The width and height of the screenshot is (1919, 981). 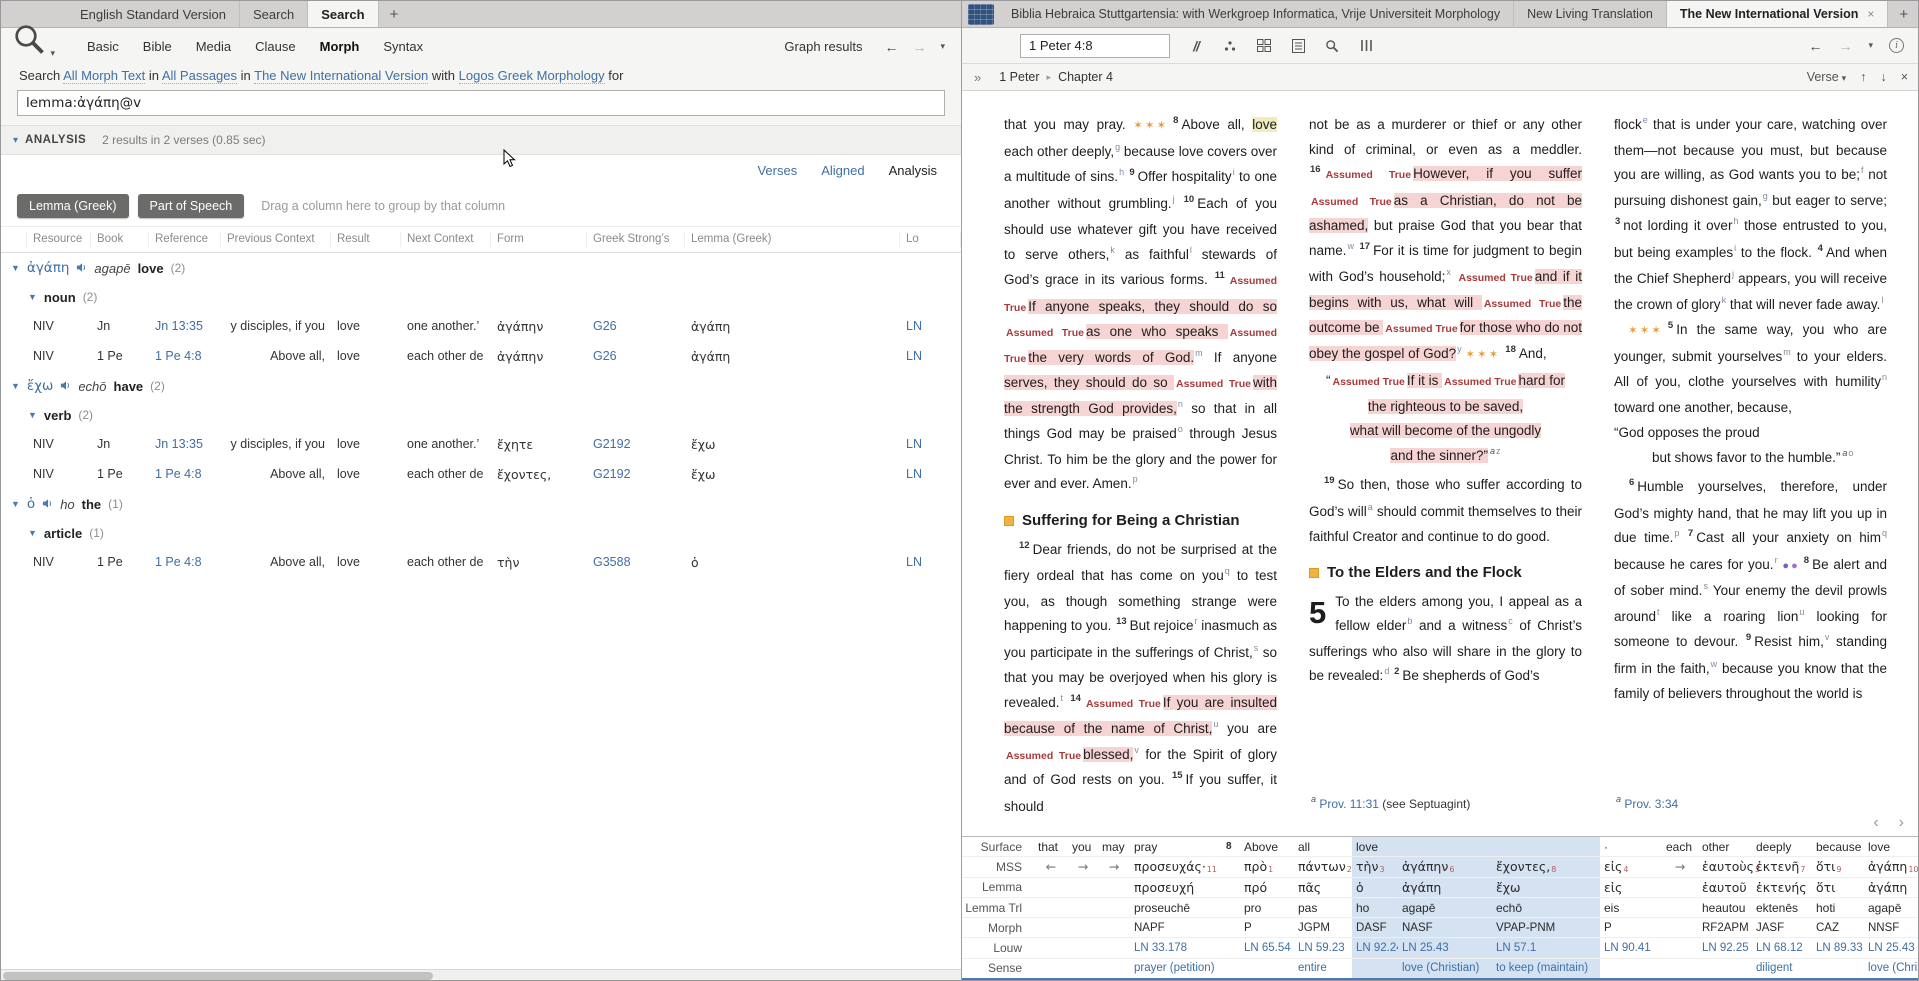 What do you see at coordinates (1498, 451) in the screenshot?
I see `crossref-letter: z` at bounding box center [1498, 451].